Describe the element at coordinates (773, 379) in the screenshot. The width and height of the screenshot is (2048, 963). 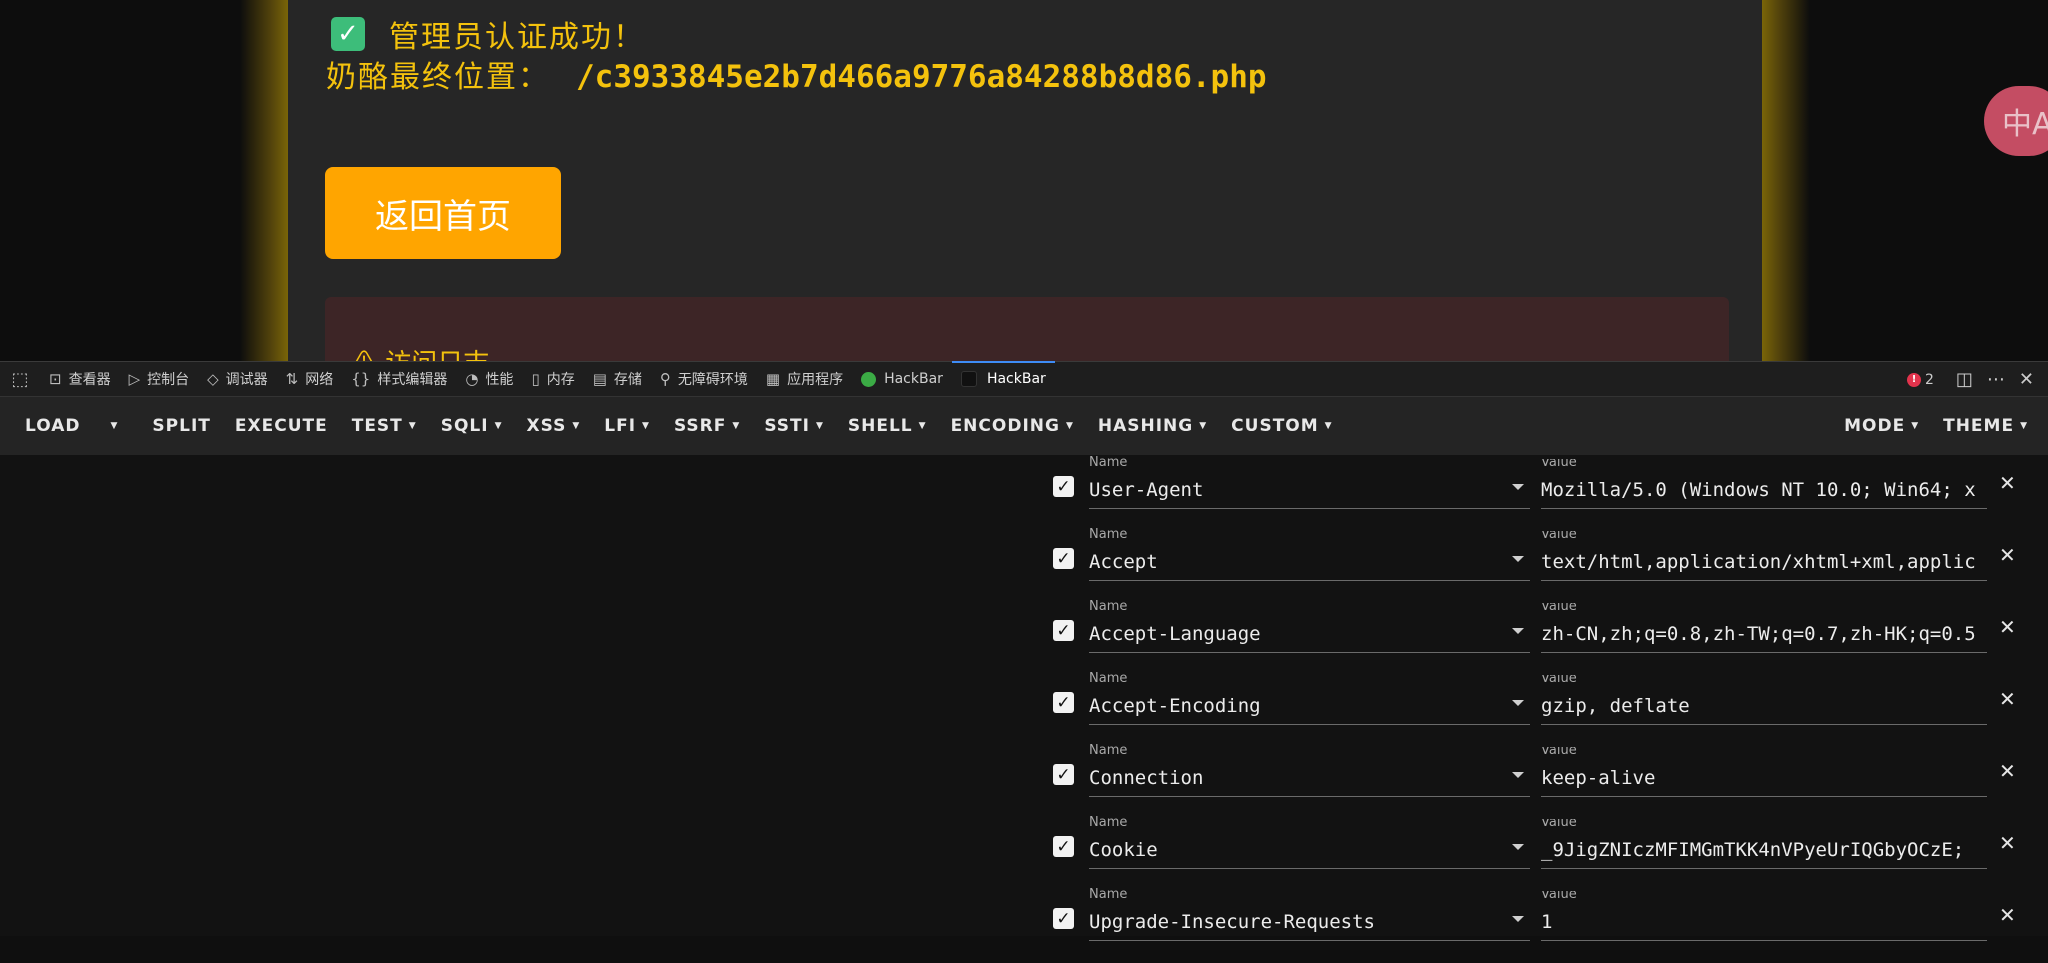
I see `application-icon: ▦` at that location.